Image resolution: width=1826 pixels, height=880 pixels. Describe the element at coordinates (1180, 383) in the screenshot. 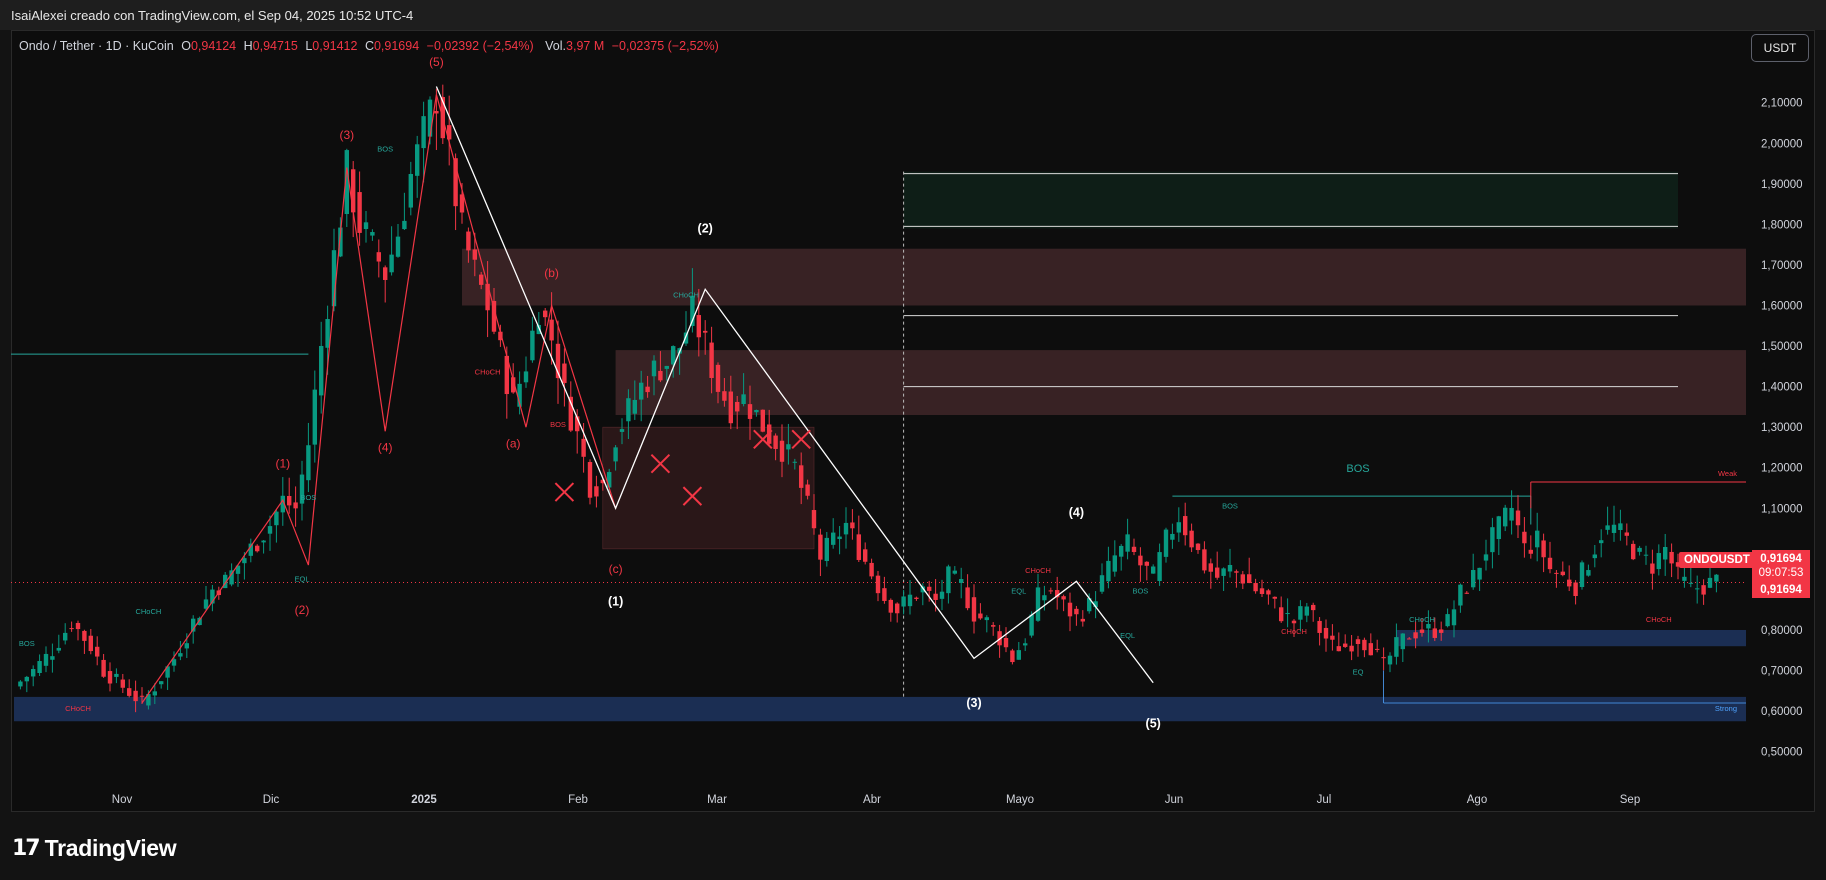

I see `zone-supply-lower` at that location.